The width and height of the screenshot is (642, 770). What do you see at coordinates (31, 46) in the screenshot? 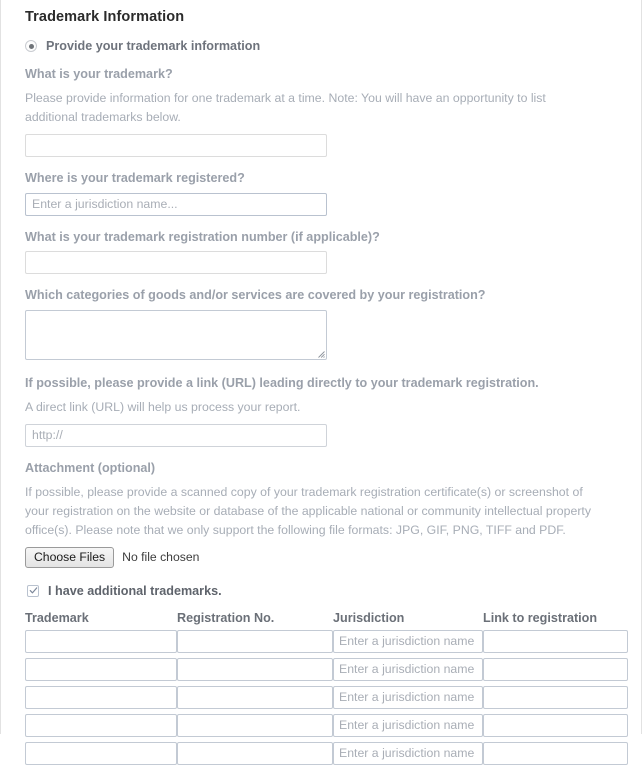
I see `radio-selected-icon` at bounding box center [31, 46].